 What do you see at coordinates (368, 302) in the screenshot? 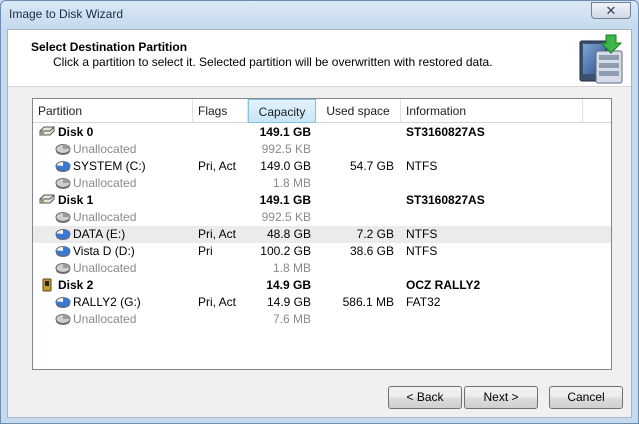
I see `row-used-space: 586.1 MB` at bounding box center [368, 302].